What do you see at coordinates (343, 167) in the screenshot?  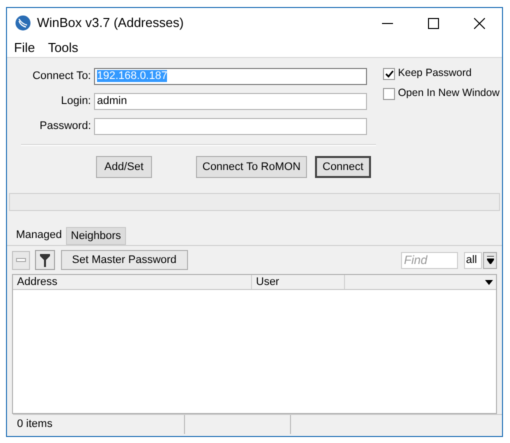 I see `button: Connect` at bounding box center [343, 167].